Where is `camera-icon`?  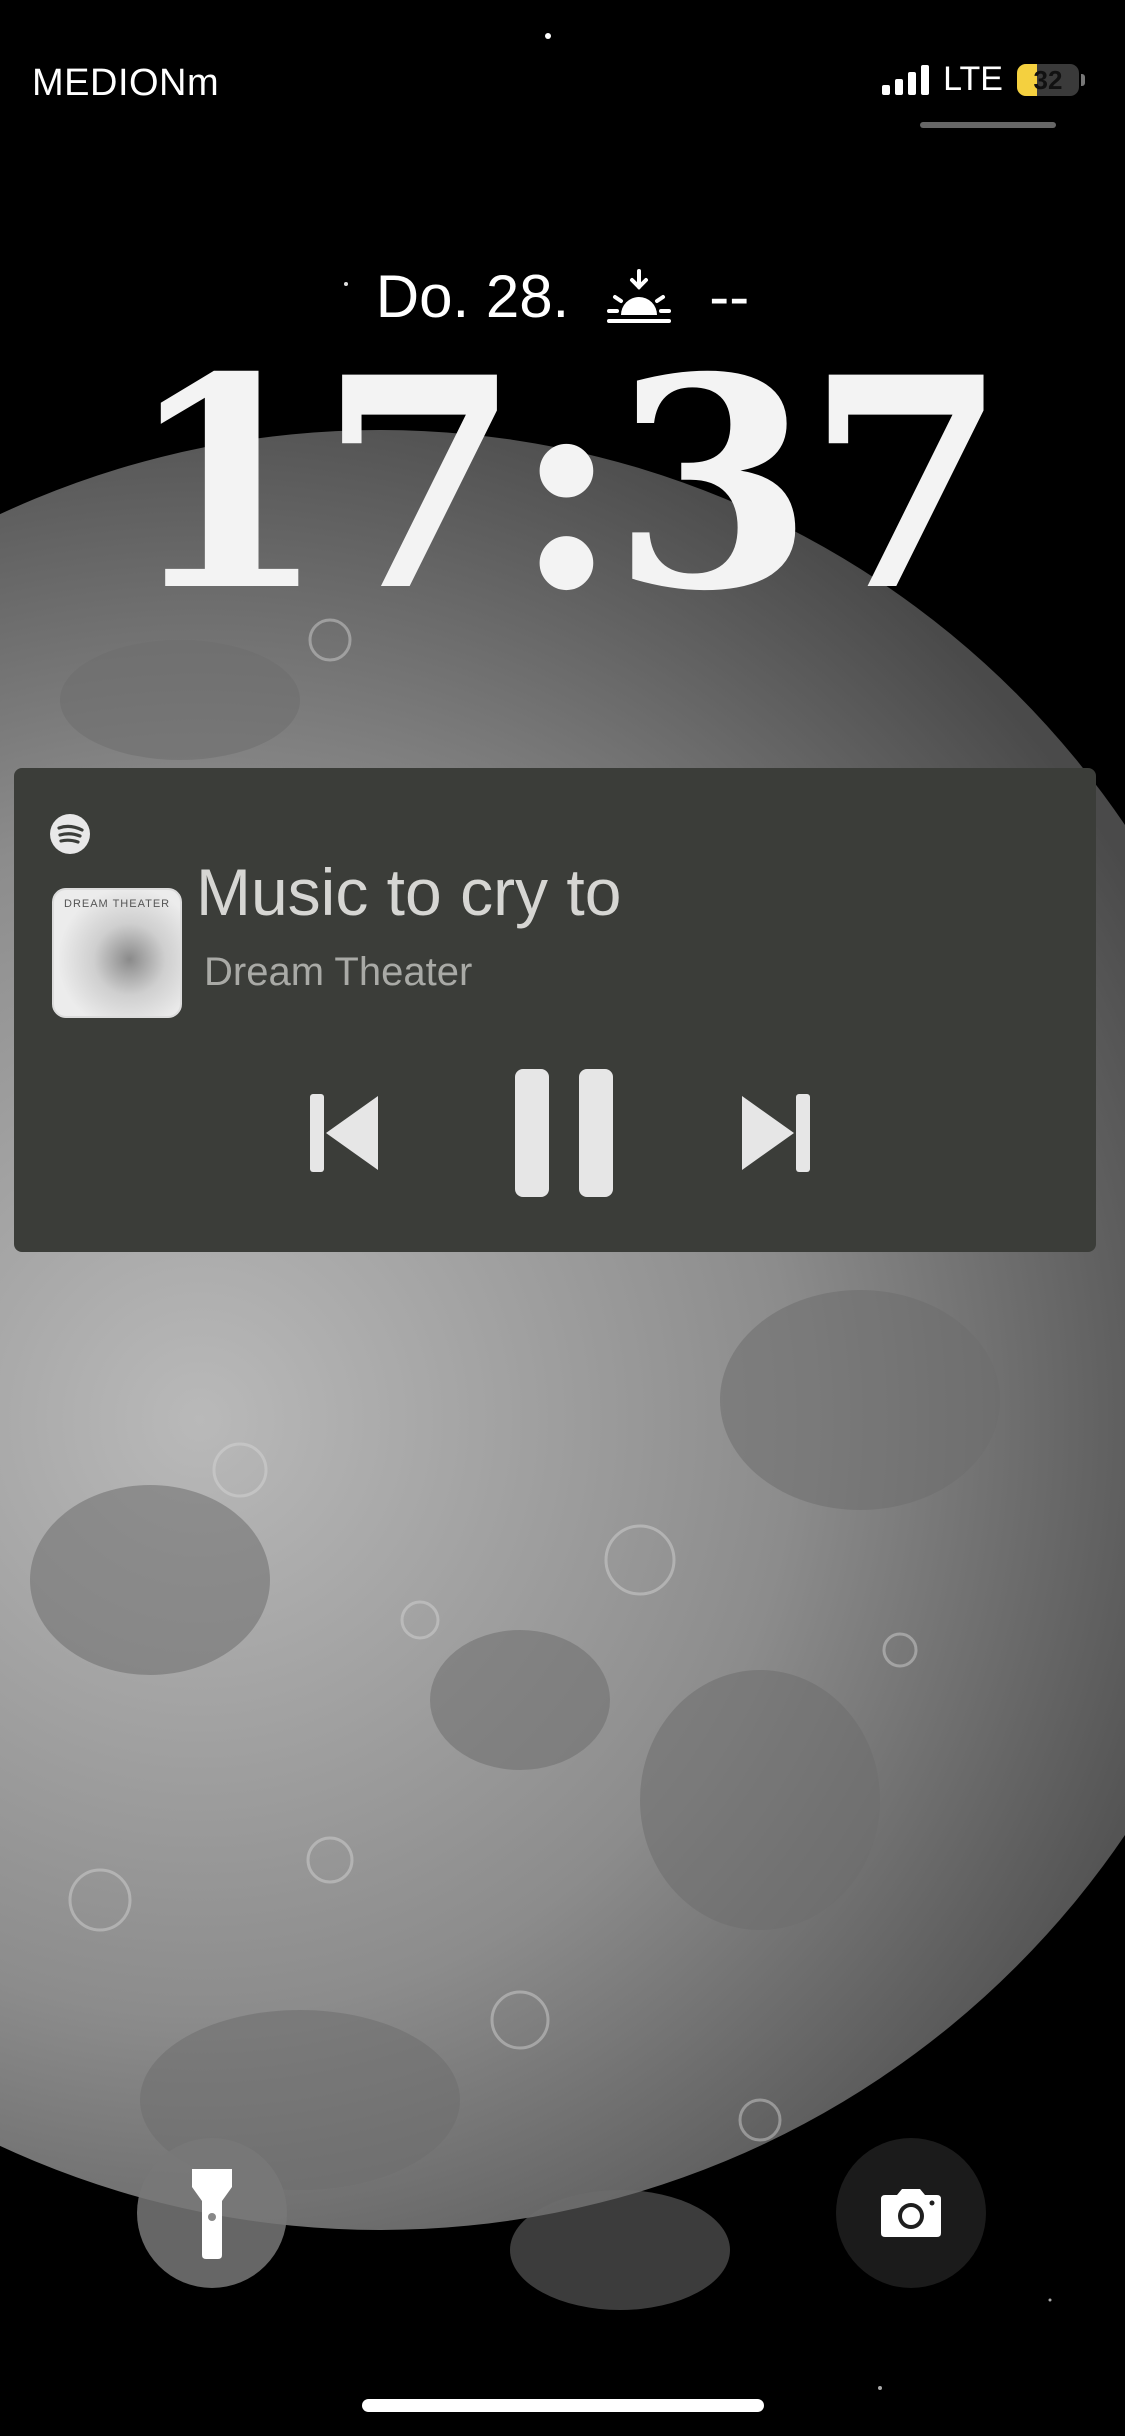 camera-icon is located at coordinates (911, 2213).